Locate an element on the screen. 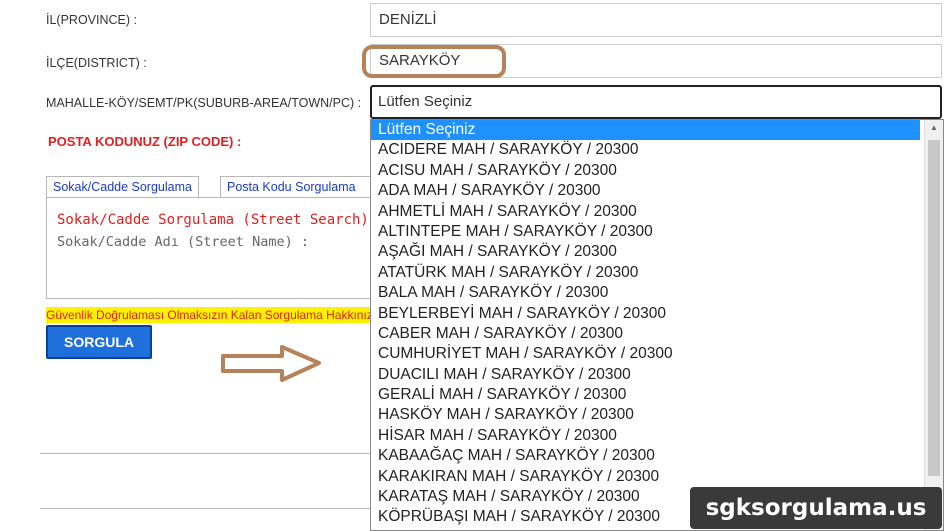  district-highlight-ring is located at coordinates (434, 61).